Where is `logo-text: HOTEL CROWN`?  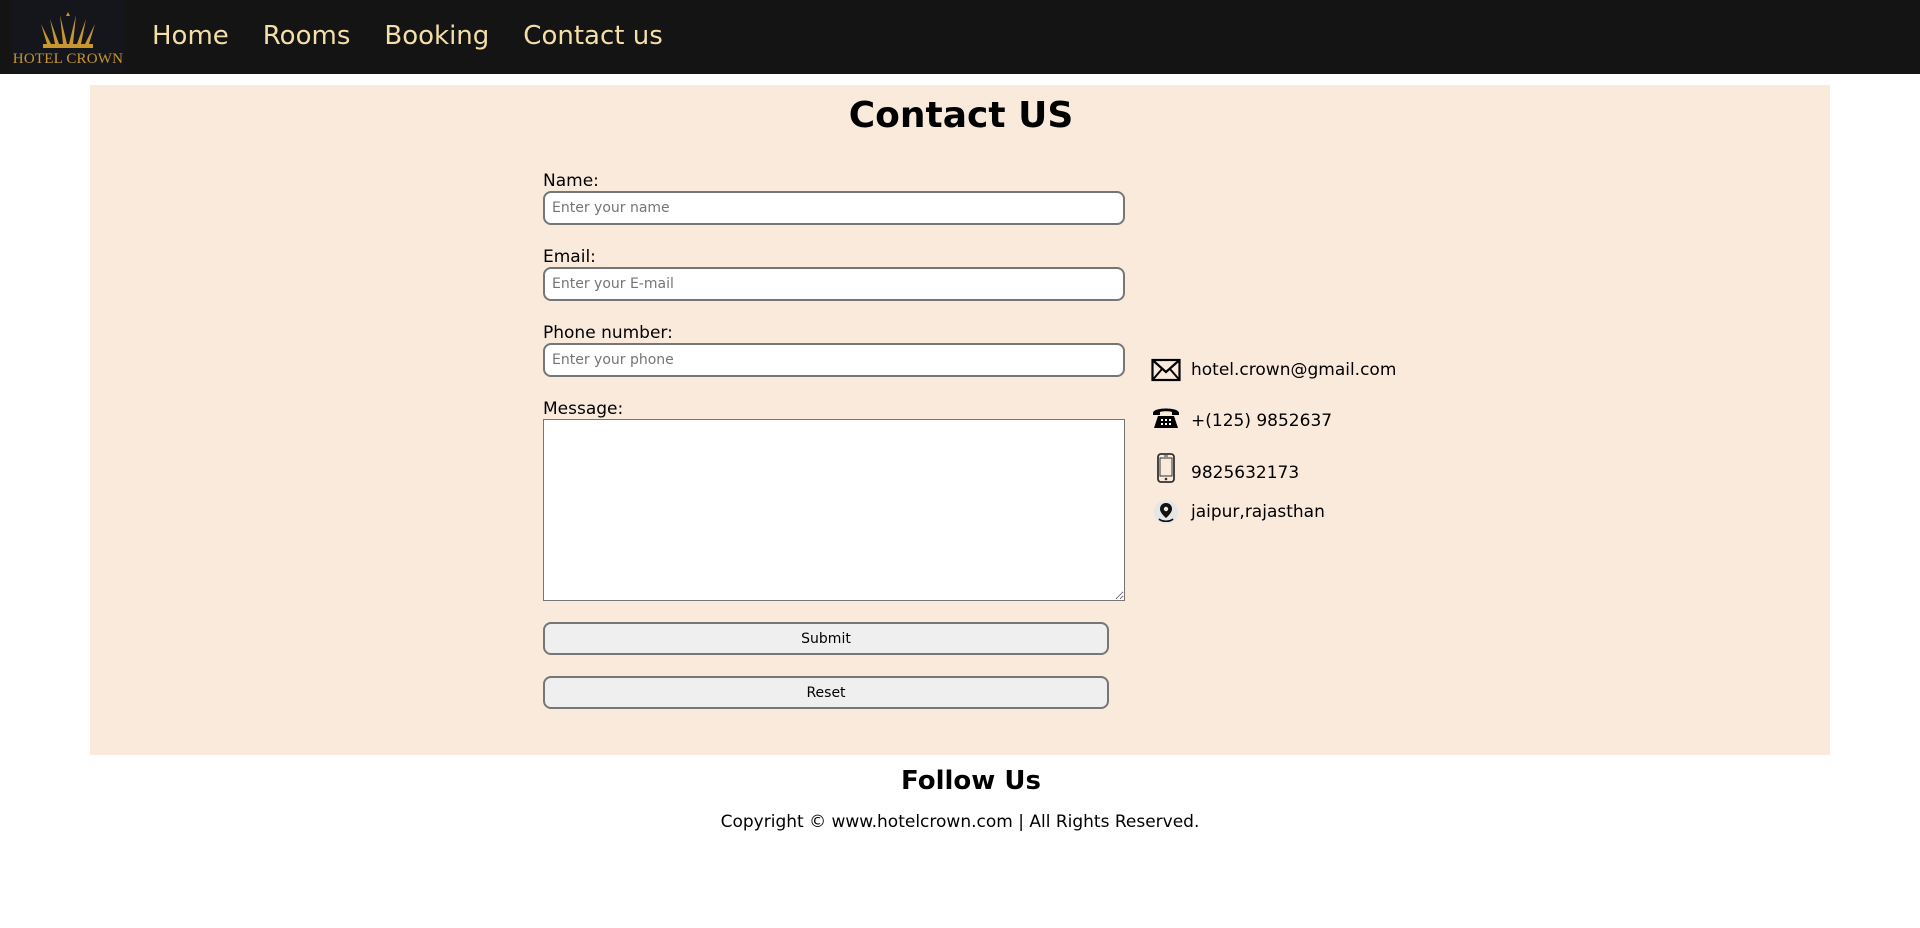
logo-text: HOTEL CROWN is located at coordinates (68, 59).